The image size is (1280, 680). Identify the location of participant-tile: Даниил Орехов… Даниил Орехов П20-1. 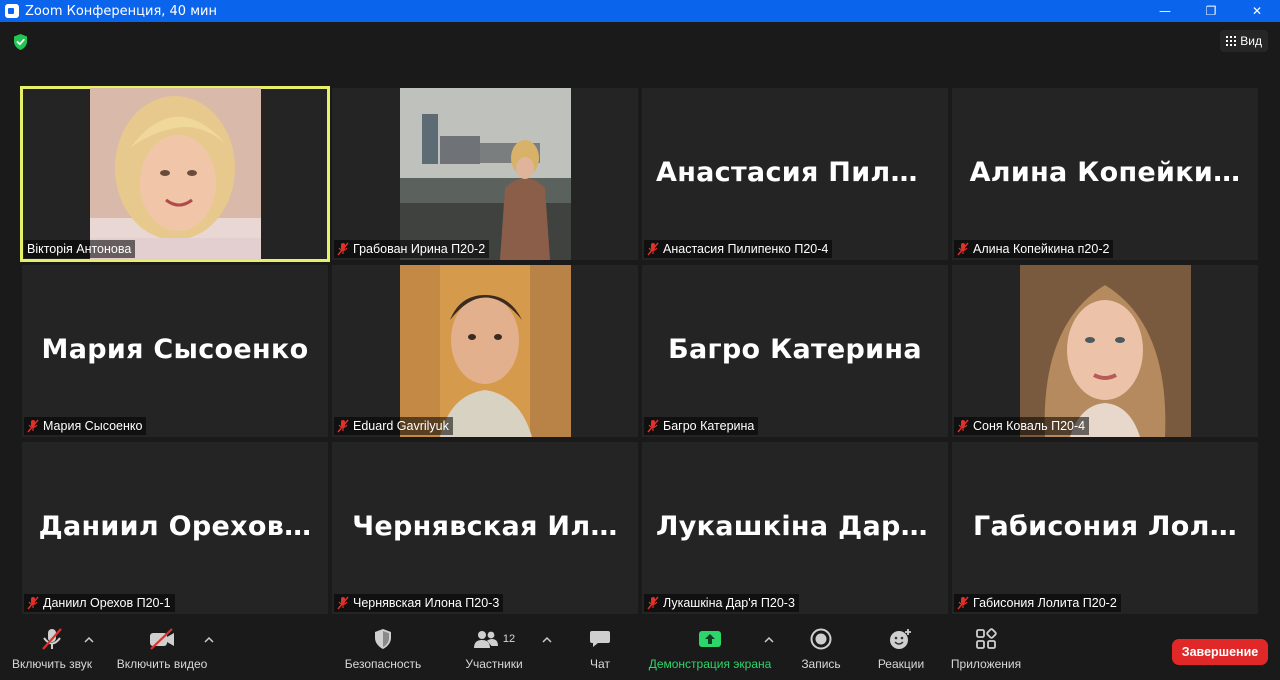
(175, 528).